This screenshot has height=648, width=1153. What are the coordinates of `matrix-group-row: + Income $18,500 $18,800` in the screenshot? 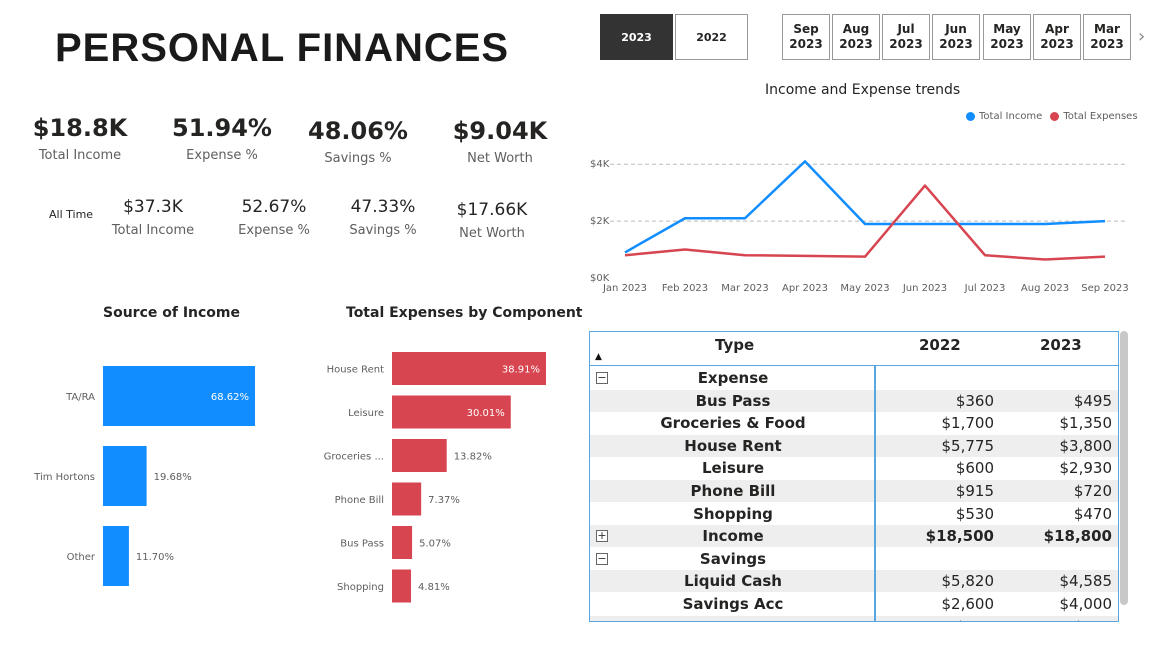 It's located at (854, 536).